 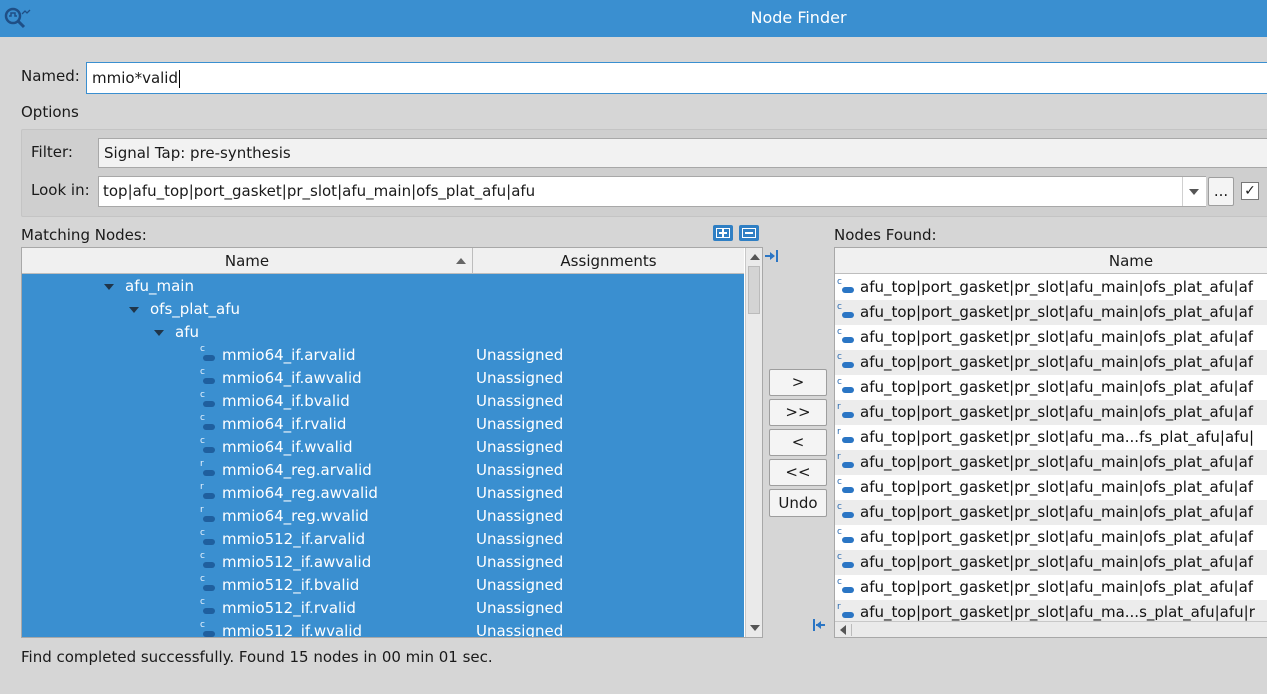 I want to click on scroll-down-icon, so click(x=755, y=628).